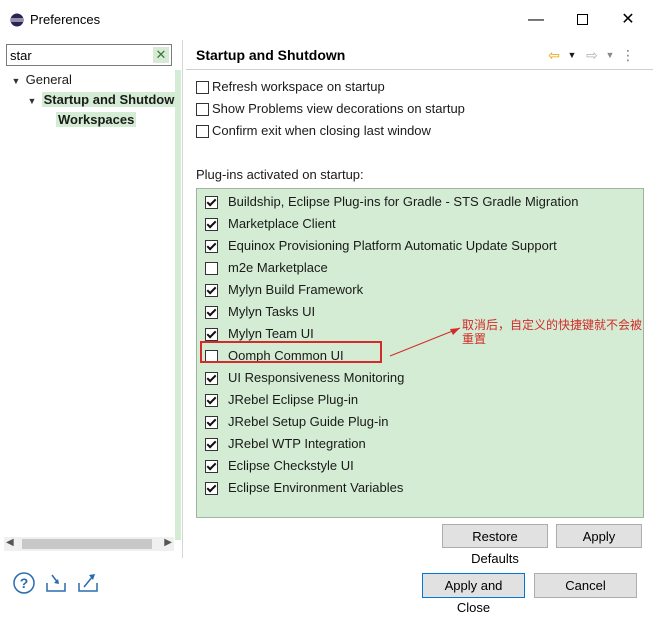 The width and height of the screenshot is (653, 619). I want to click on scroll-right-icon: ▶, so click(168, 542).